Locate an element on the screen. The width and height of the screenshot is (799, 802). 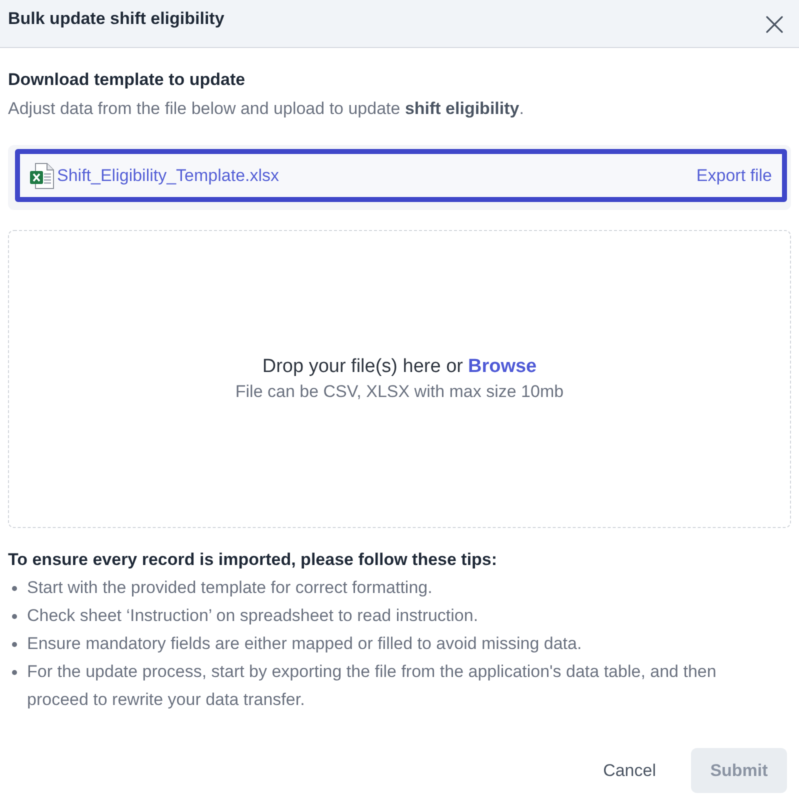
close-icon is located at coordinates (774, 24).